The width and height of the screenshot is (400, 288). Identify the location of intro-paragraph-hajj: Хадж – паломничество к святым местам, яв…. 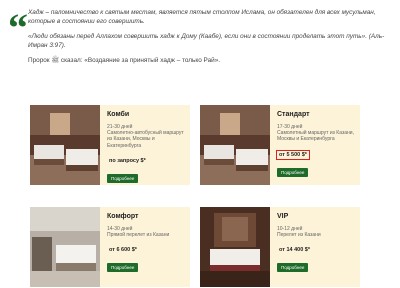
(202, 17).